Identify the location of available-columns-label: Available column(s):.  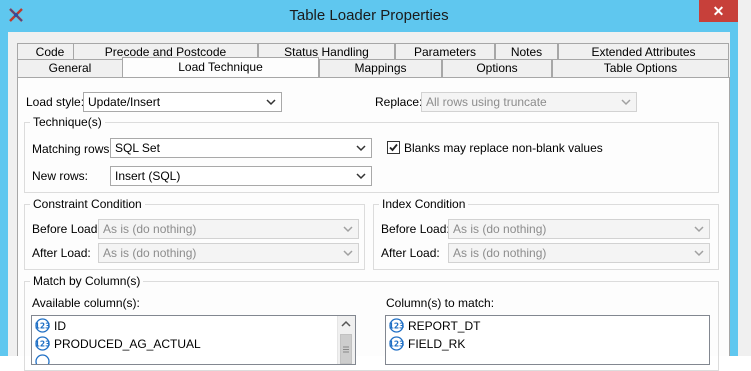
(86, 303).